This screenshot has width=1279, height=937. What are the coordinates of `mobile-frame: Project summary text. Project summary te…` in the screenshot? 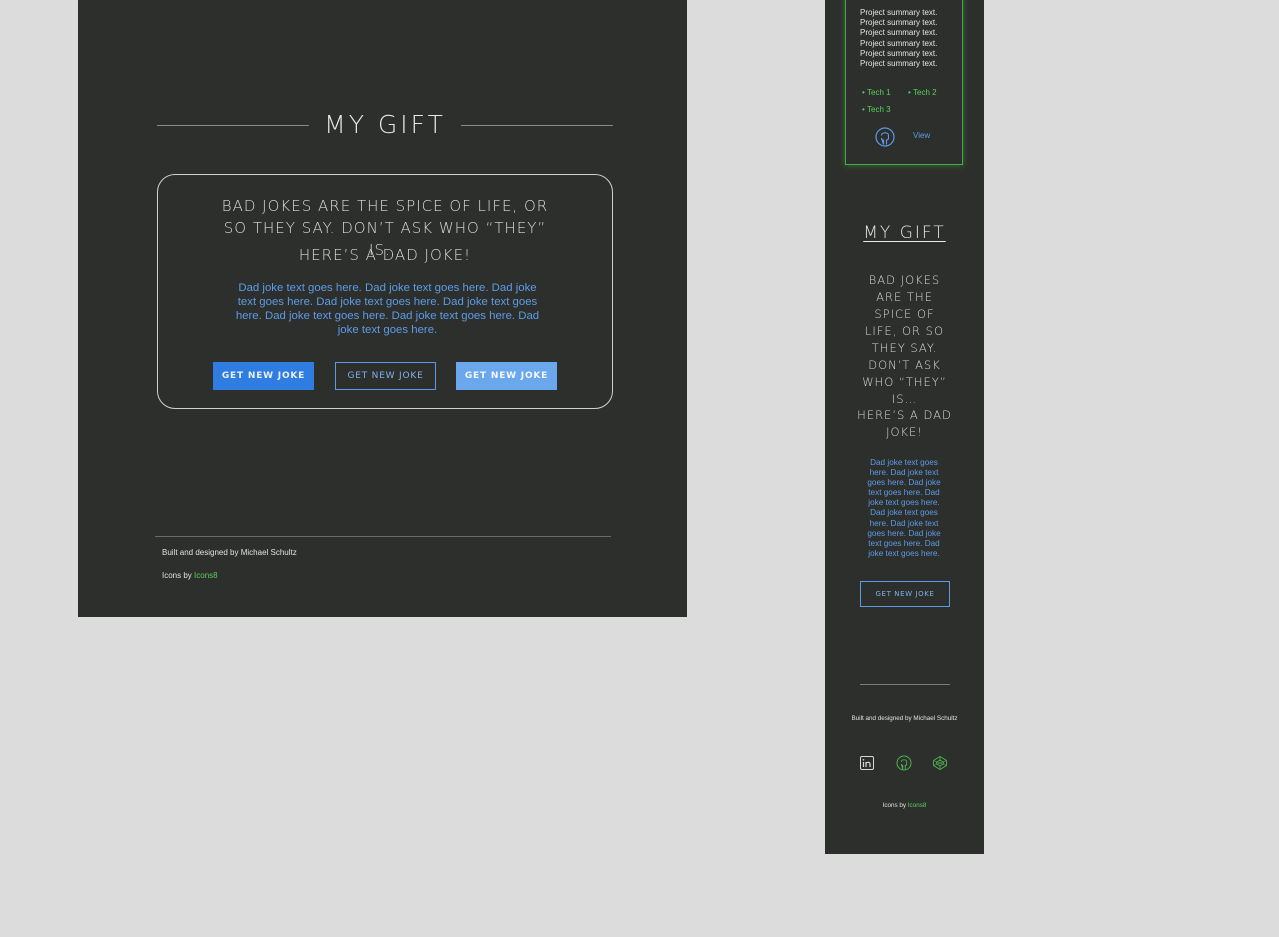 It's located at (904, 427).